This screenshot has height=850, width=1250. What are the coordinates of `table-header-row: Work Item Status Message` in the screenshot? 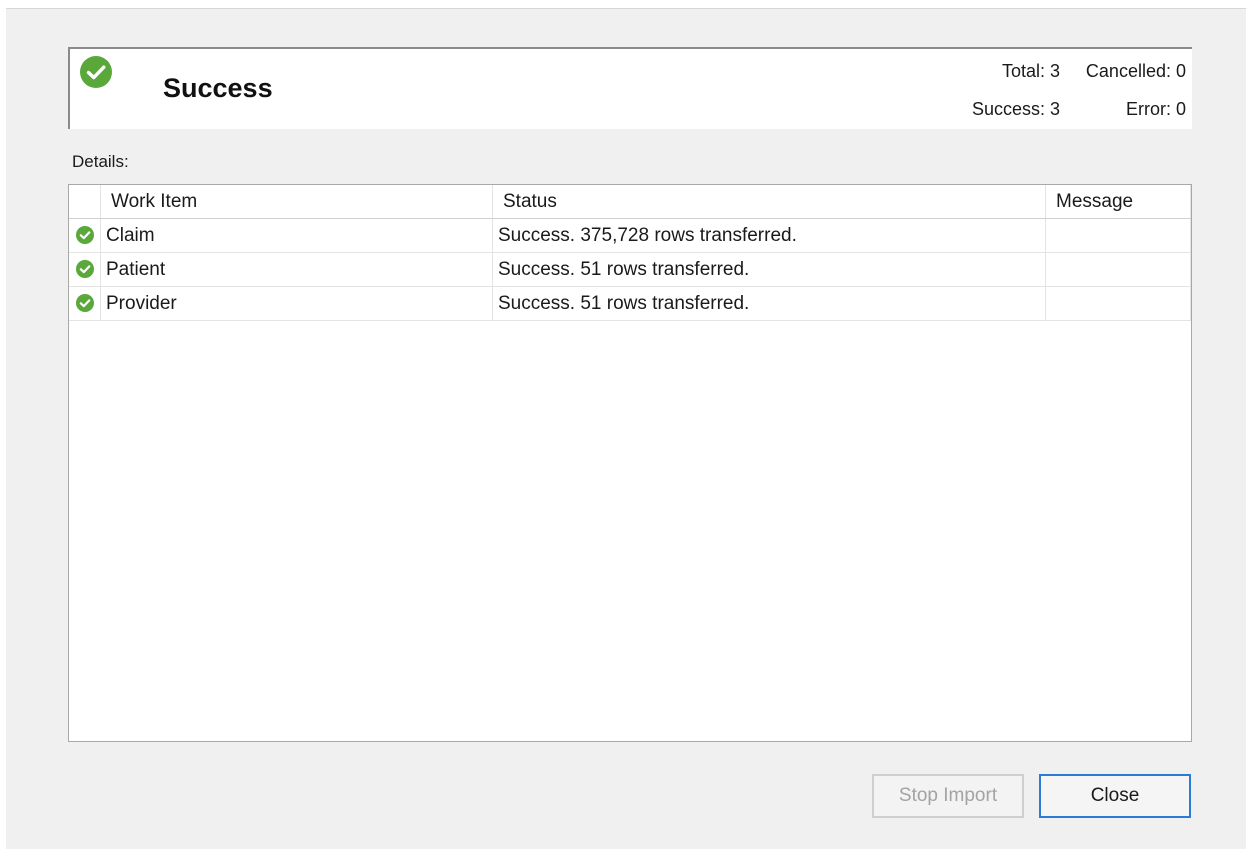 It's located at (630, 202).